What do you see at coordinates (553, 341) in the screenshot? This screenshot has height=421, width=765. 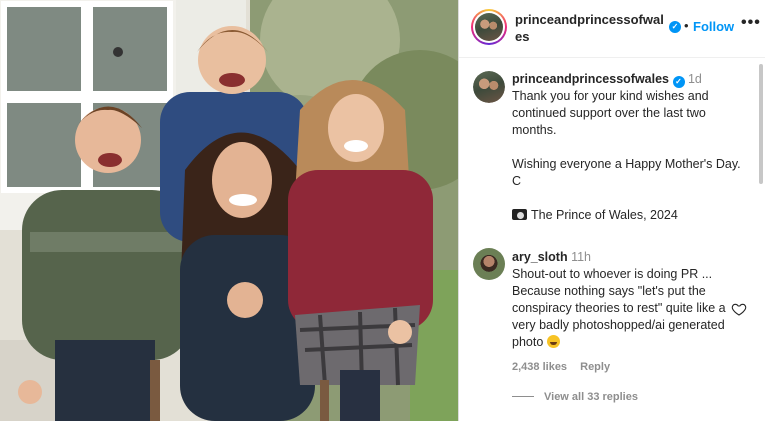 I see `laughing-crying-emoji-icon` at bounding box center [553, 341].